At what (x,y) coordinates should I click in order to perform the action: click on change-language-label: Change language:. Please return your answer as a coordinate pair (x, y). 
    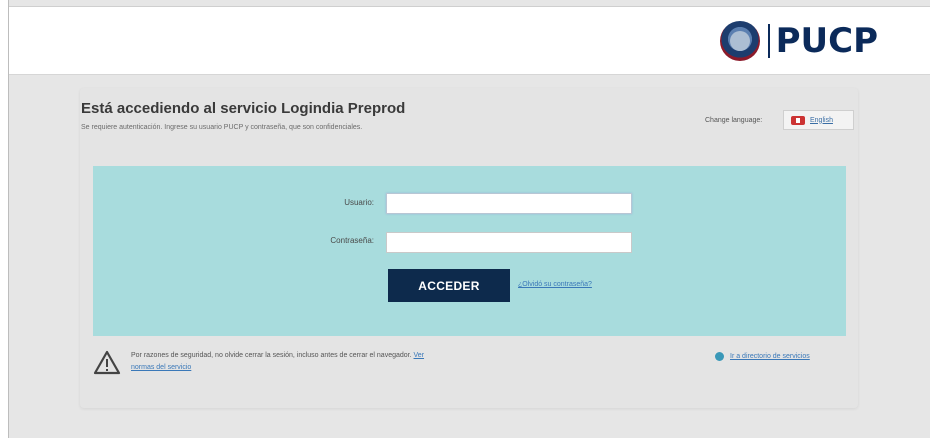
    Looking at the image, I should click on (734, 120).